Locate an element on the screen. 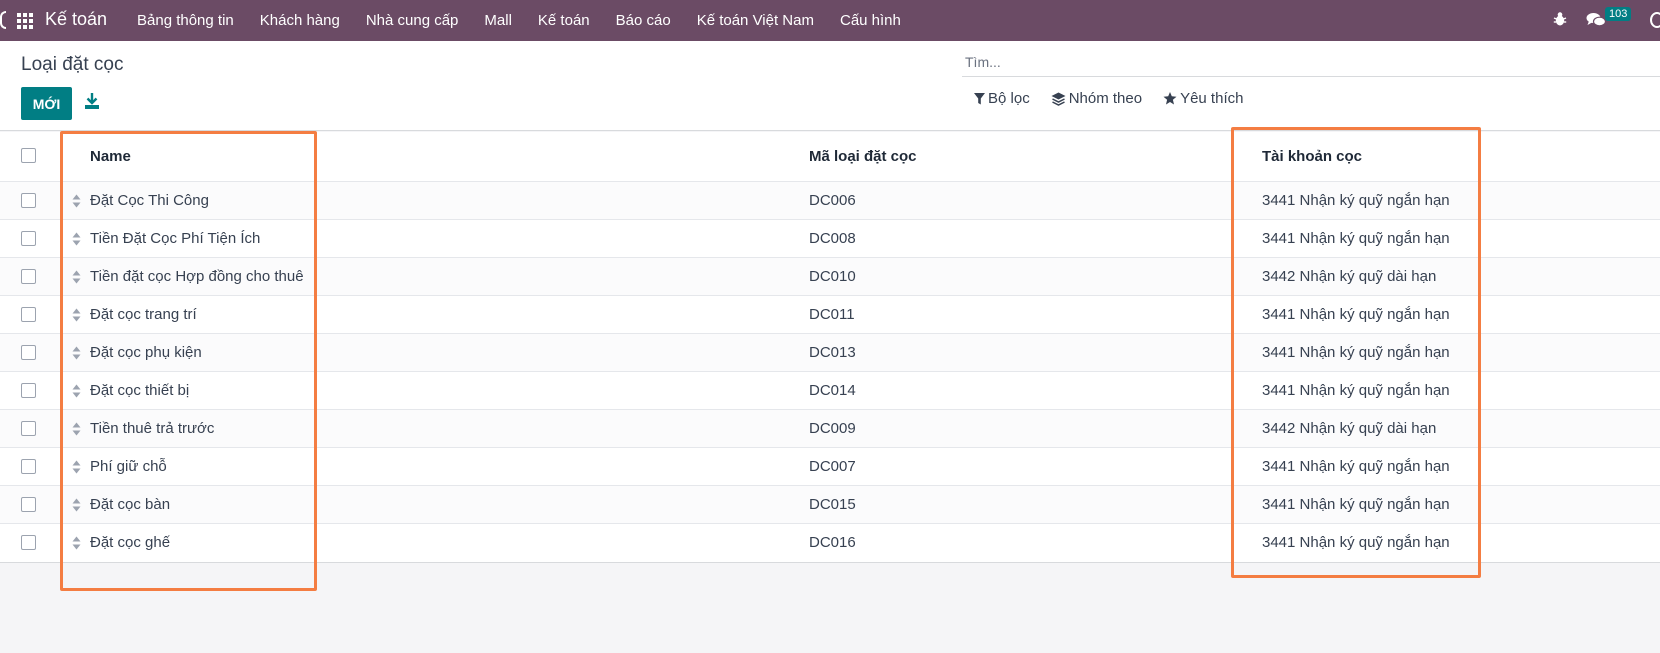  search-options: Bộ lọc Nhóm theo Yêu thích is located at coordinates (1119, 98).